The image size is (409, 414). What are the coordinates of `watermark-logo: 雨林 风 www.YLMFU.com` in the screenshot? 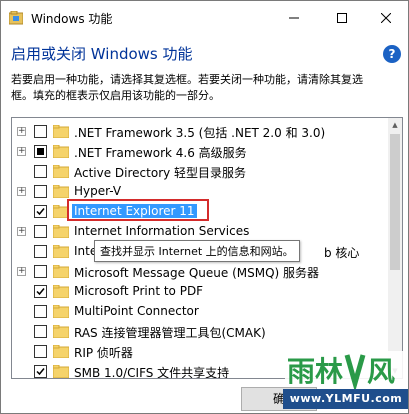 It's located at (345, 381).